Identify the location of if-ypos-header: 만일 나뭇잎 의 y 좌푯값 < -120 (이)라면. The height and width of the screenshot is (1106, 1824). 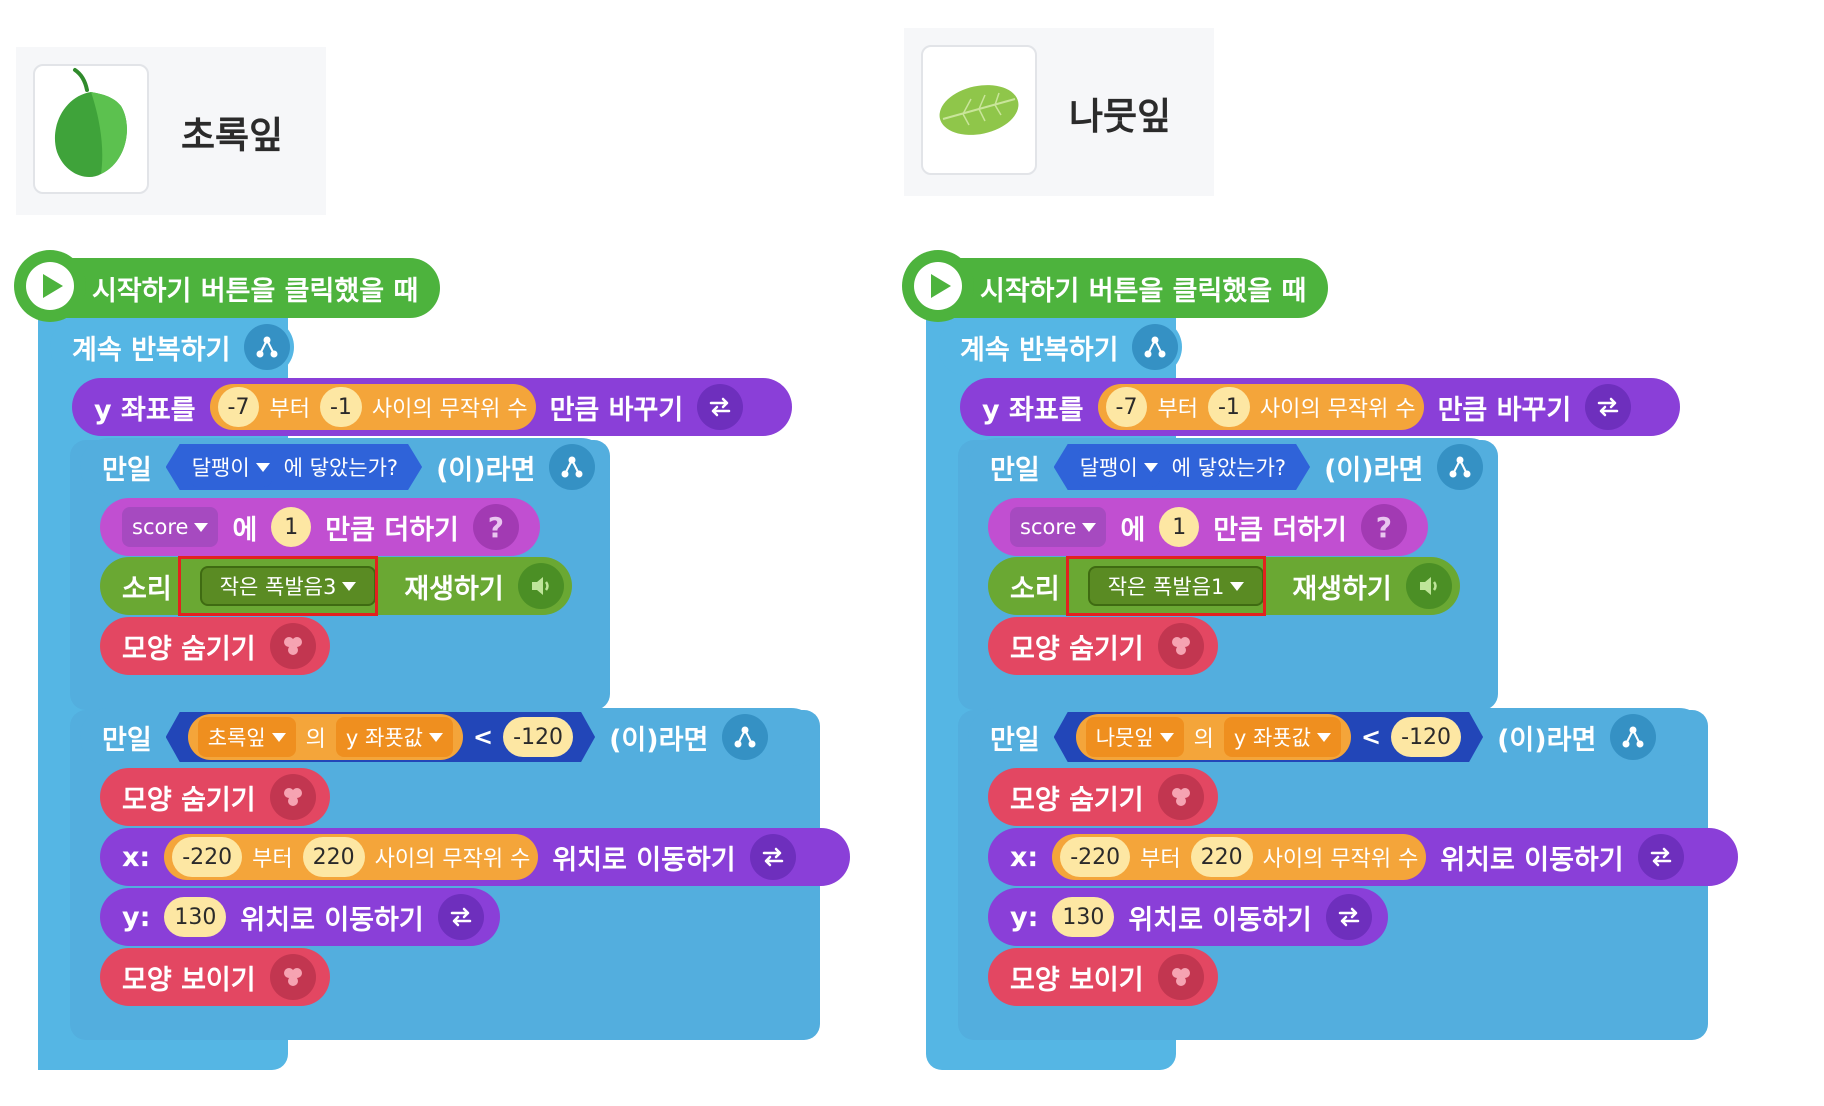
(1338, 737).